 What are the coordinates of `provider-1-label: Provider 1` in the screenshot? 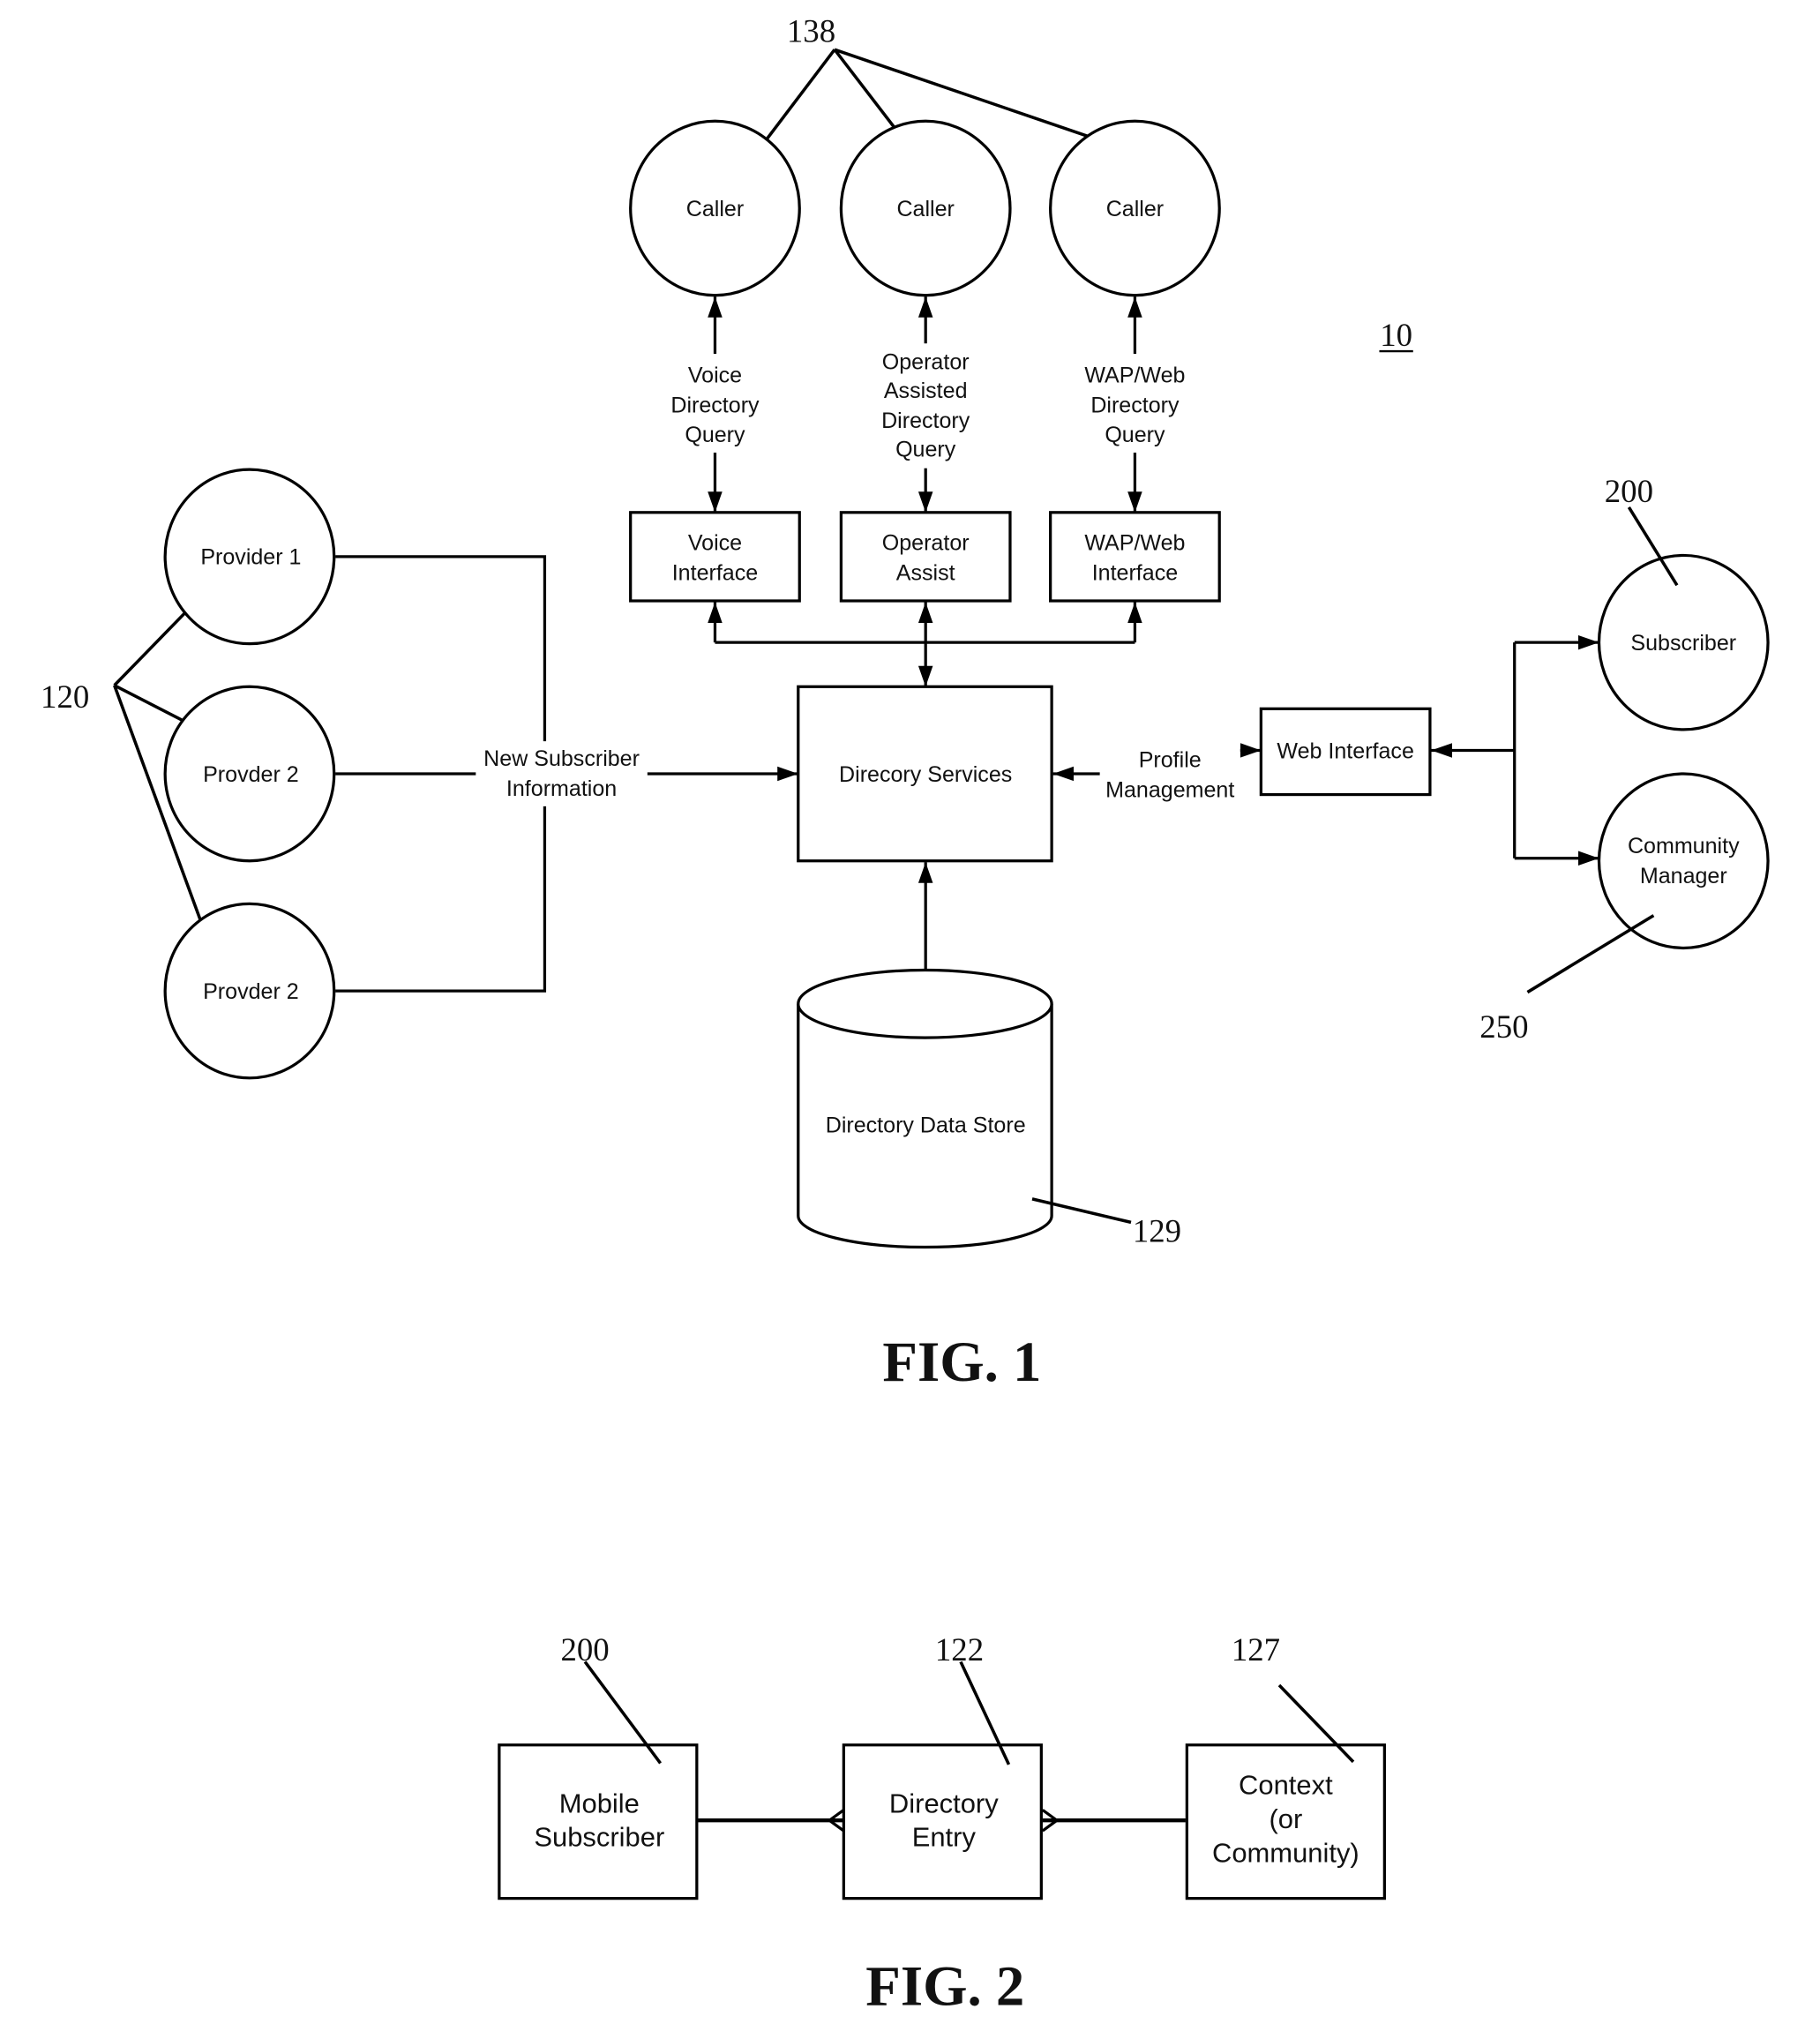 It's located at (250, 557).